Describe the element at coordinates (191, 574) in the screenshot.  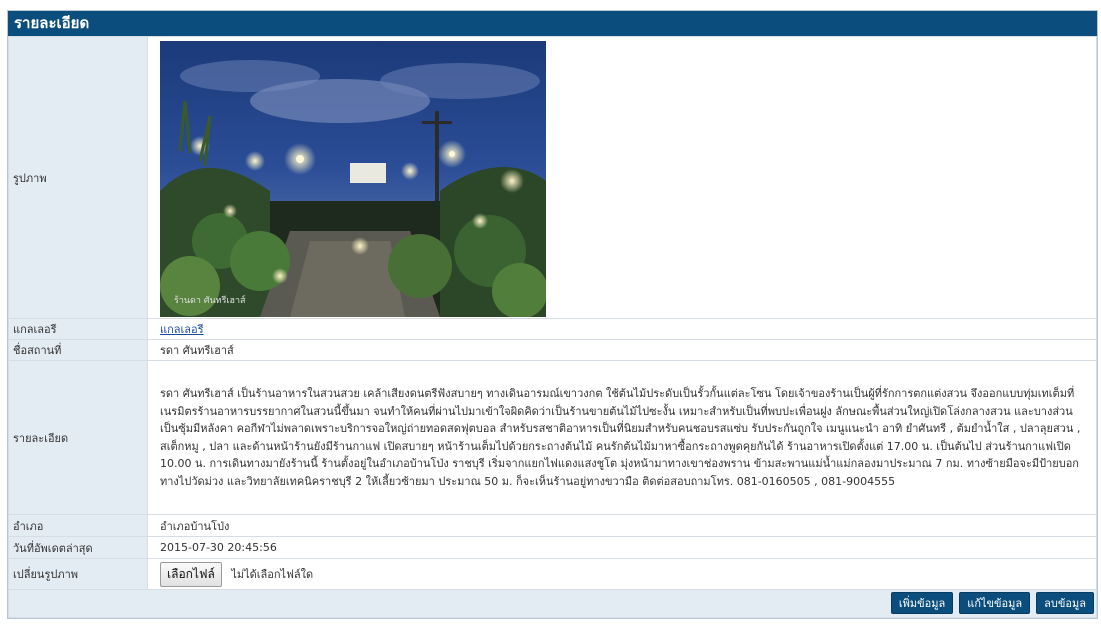
I see `choose-file-button: เลือกไฟล์` at that location.